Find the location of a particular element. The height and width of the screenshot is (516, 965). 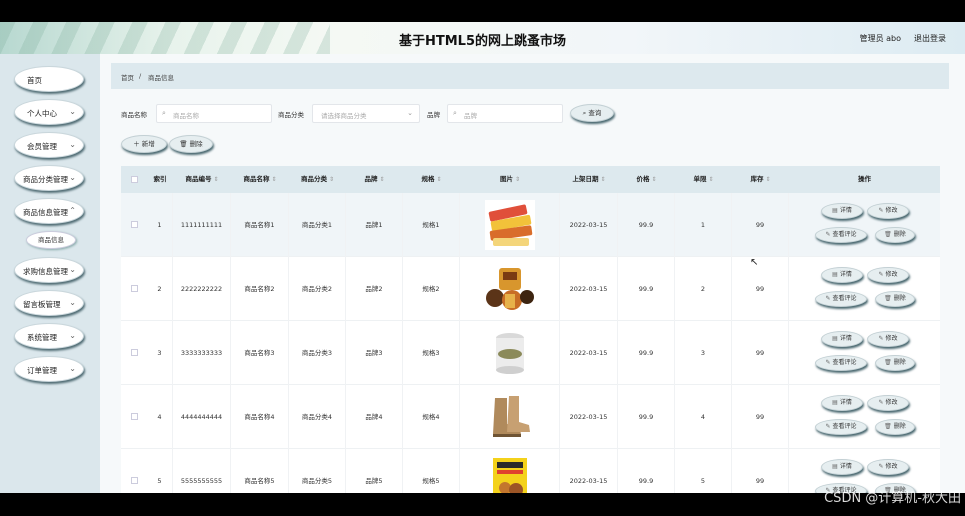

sidebar-item-label: 订单管理 is located at coordinates (42, 370).